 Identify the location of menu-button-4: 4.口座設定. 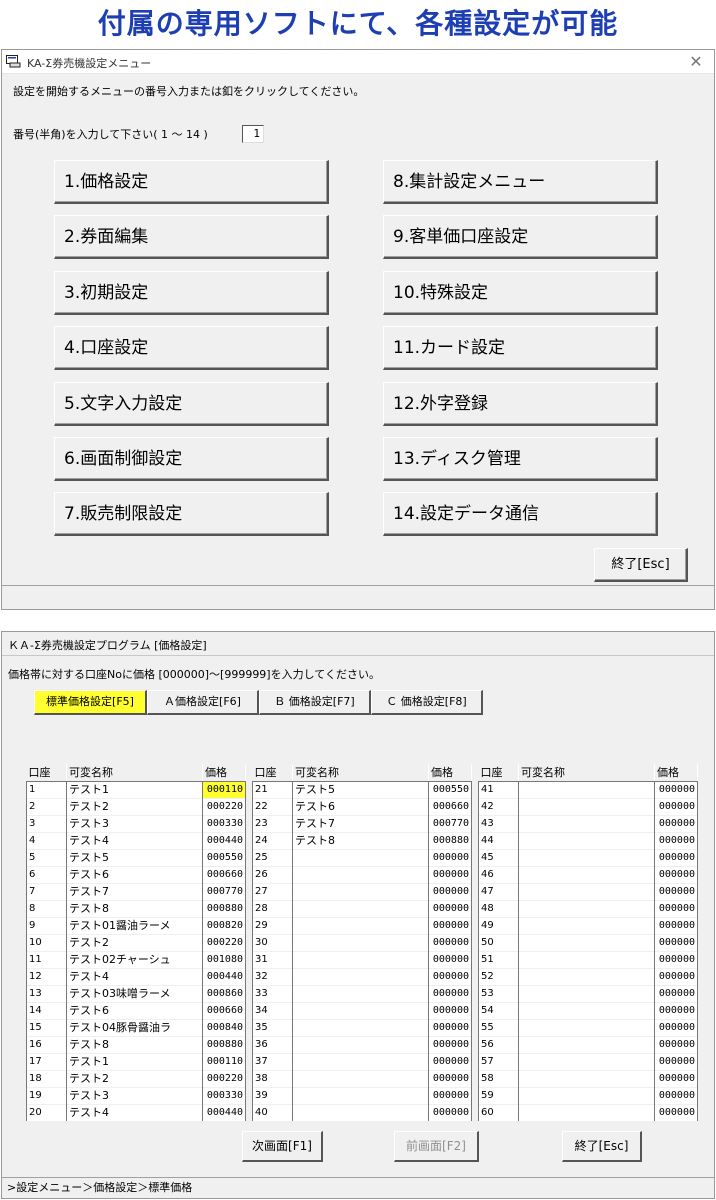
(191, 348).